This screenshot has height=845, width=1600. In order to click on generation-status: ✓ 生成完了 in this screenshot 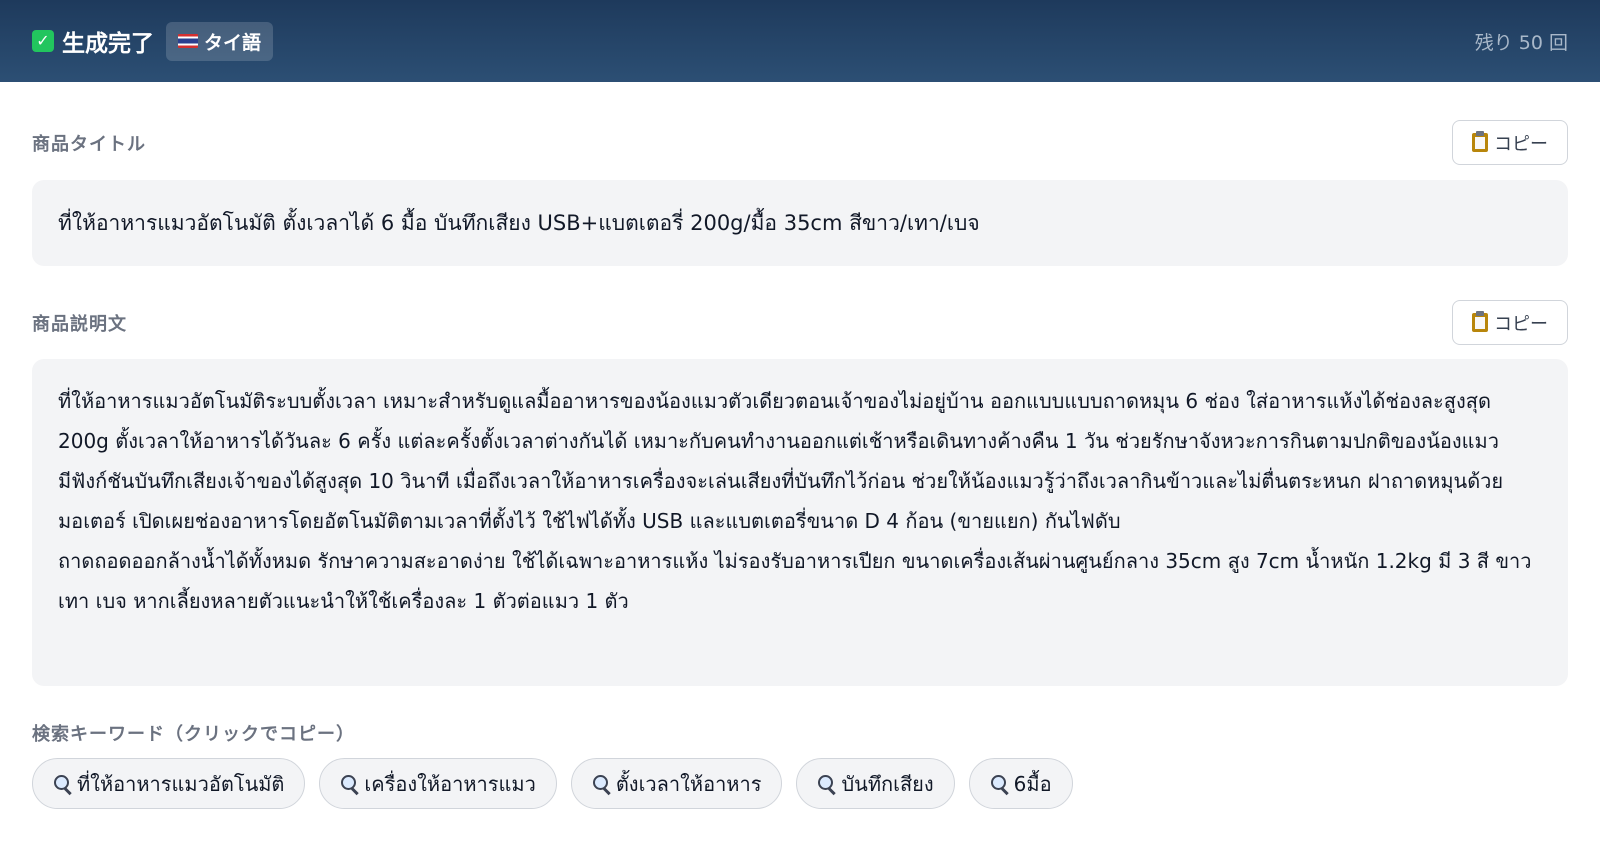, I will do `click(93, 41)`.